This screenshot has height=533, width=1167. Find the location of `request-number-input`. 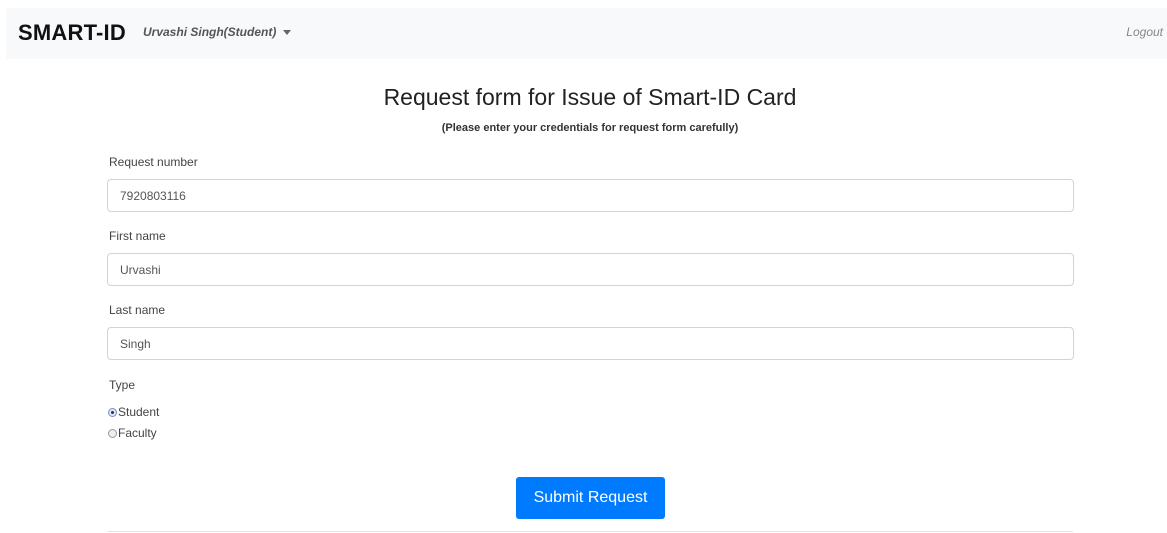

request-number-input is located at coordinates (590, 195).